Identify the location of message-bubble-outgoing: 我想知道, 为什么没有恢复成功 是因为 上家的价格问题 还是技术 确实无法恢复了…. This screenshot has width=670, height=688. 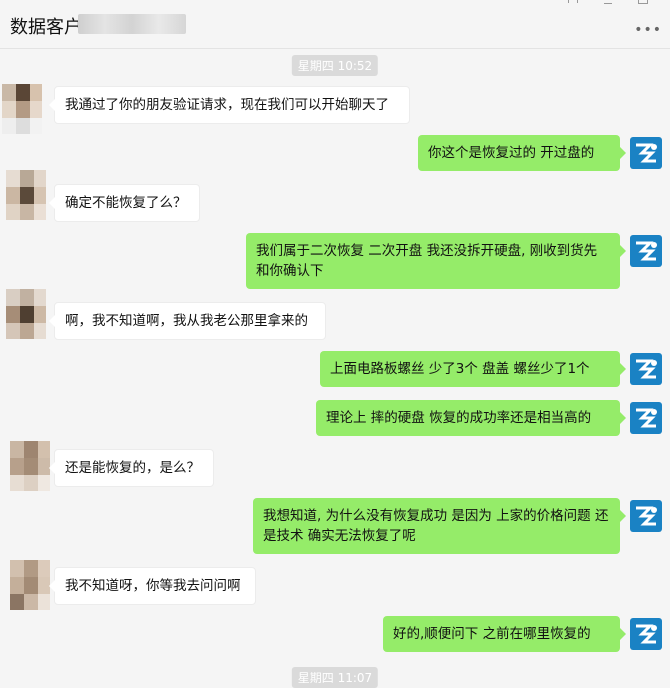
(439, 526).